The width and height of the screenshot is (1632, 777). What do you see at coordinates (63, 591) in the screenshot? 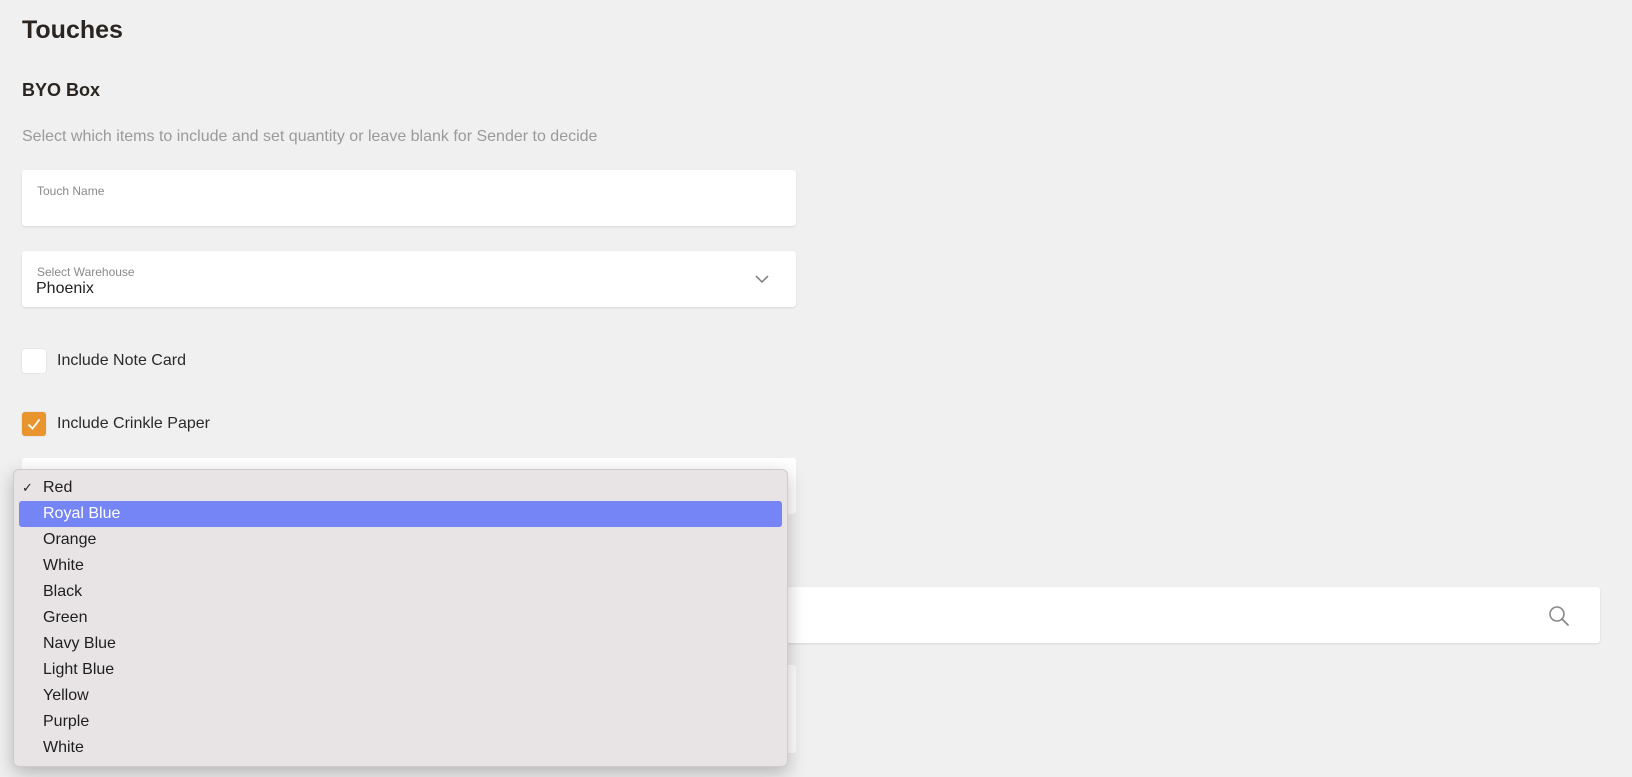
I see `color-option-label: Black` at bounding box center [63, 591].